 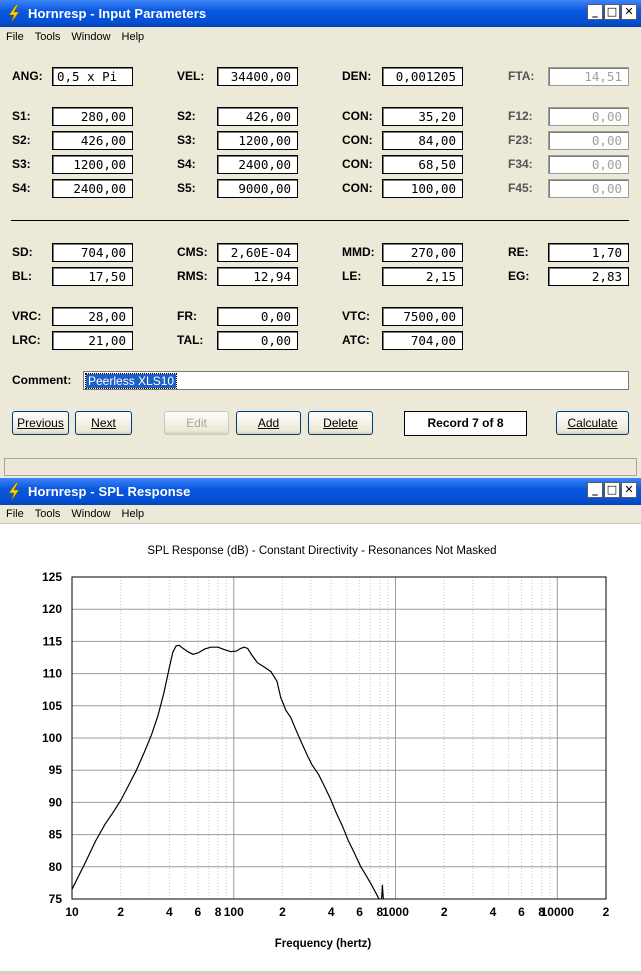 What do you see at coordinates (257, 340) in the screenshot?
I see `tal-field: 0,00` at bounding box center [257, 340].